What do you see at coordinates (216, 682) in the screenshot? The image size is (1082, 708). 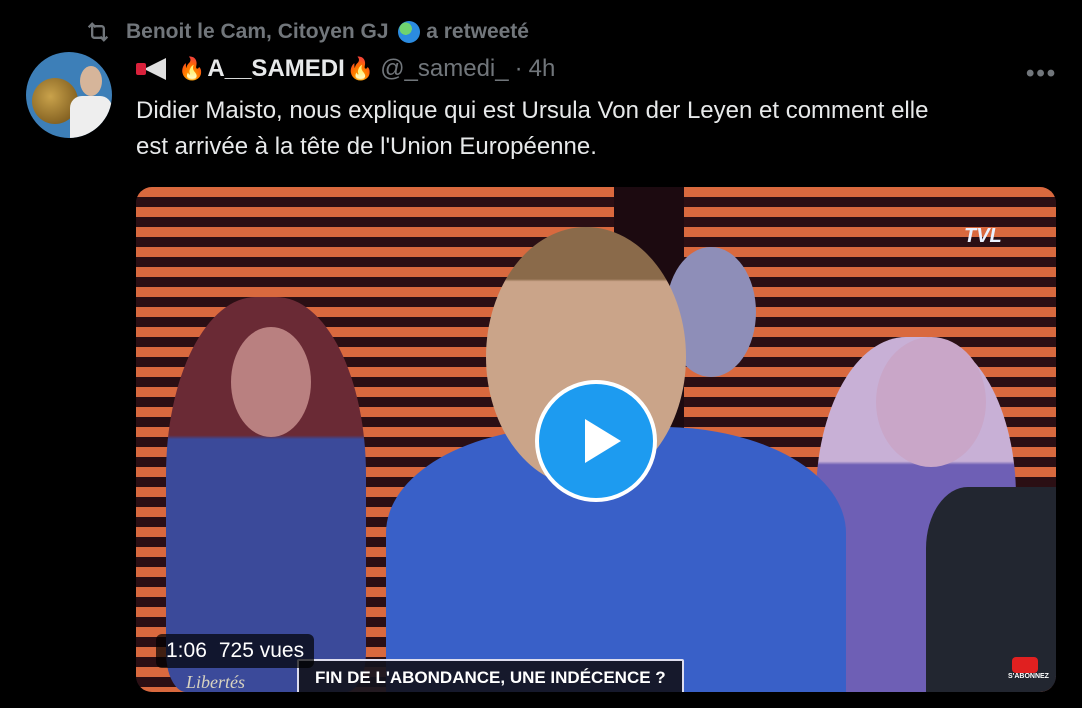 I see `show-logo: Libertés` at bounding box center [216, 682].